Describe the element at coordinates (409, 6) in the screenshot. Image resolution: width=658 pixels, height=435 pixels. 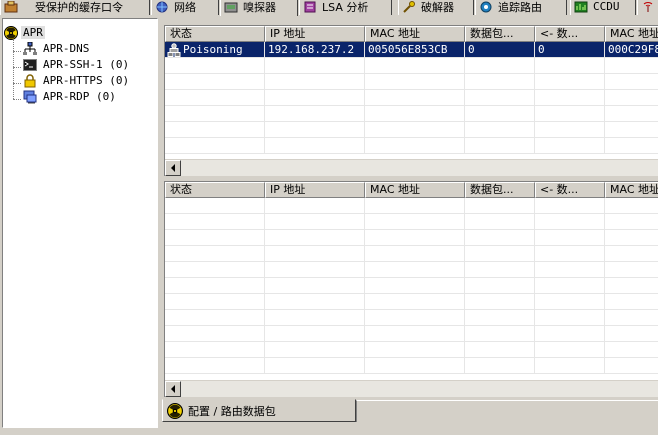
I see `cracker-icon` at that location.